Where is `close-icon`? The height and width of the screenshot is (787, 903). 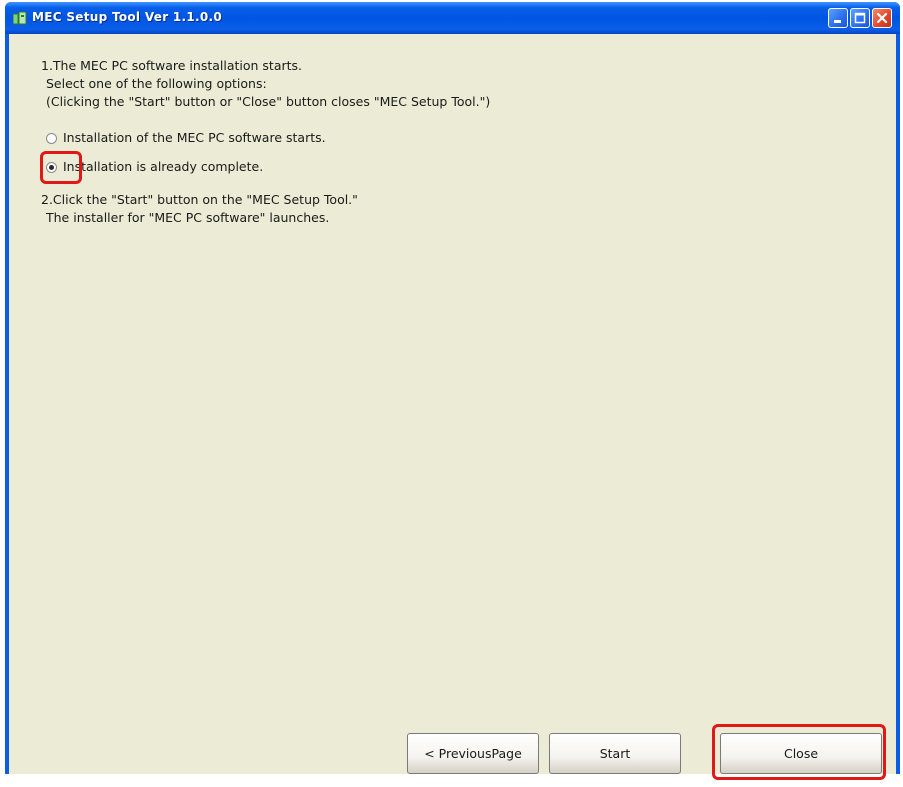 close-icon is located at coordinates (882, 18).